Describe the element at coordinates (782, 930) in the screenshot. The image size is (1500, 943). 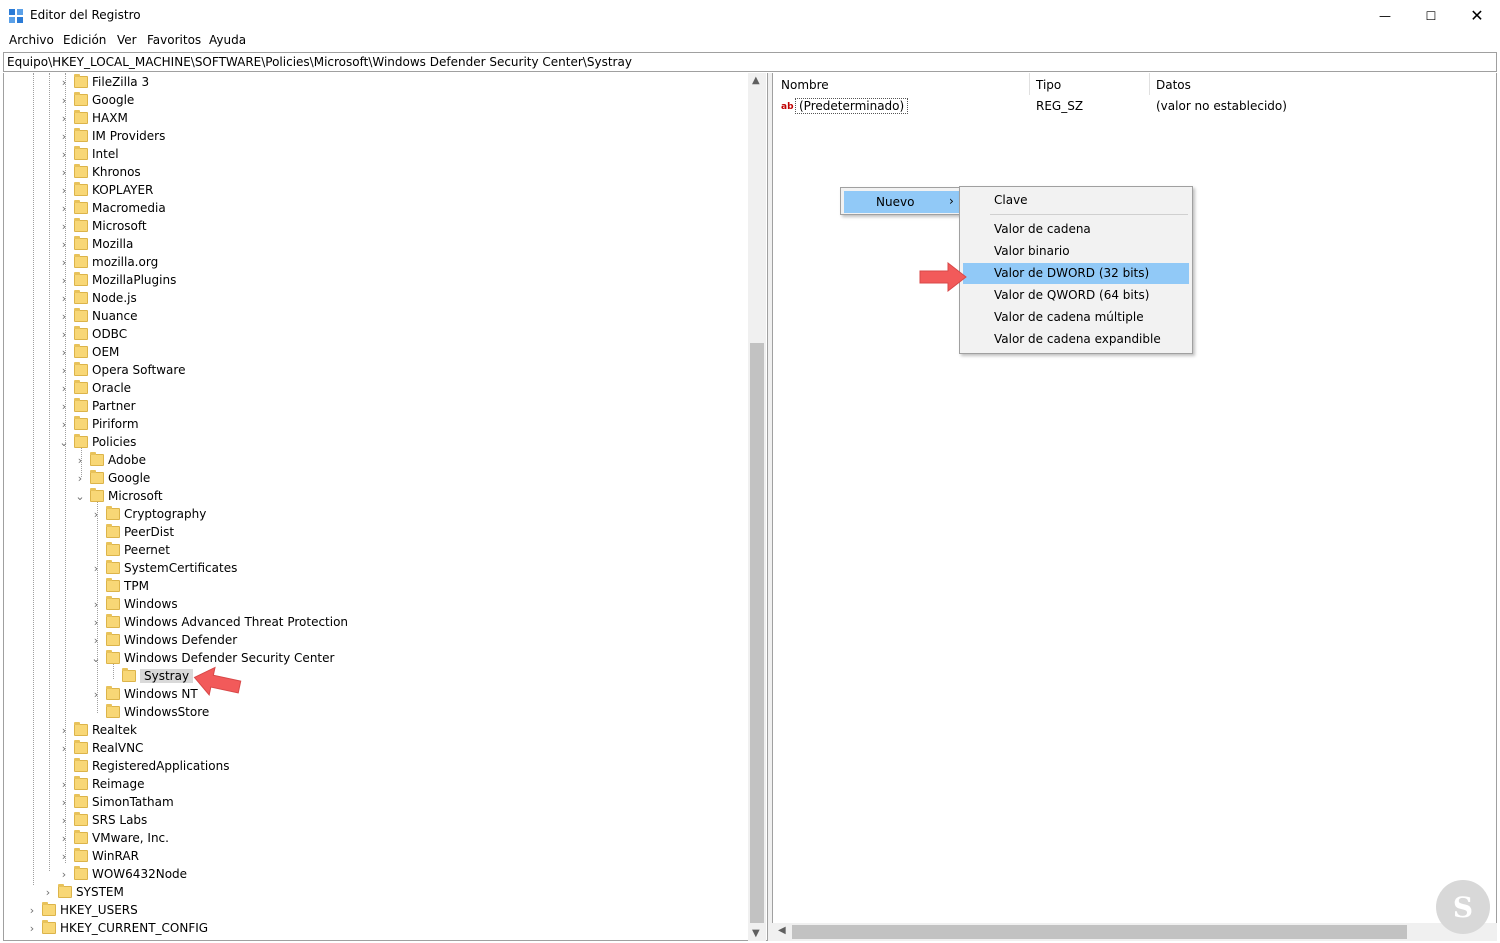
I see `scroll-left-icon: ◀` at that location.